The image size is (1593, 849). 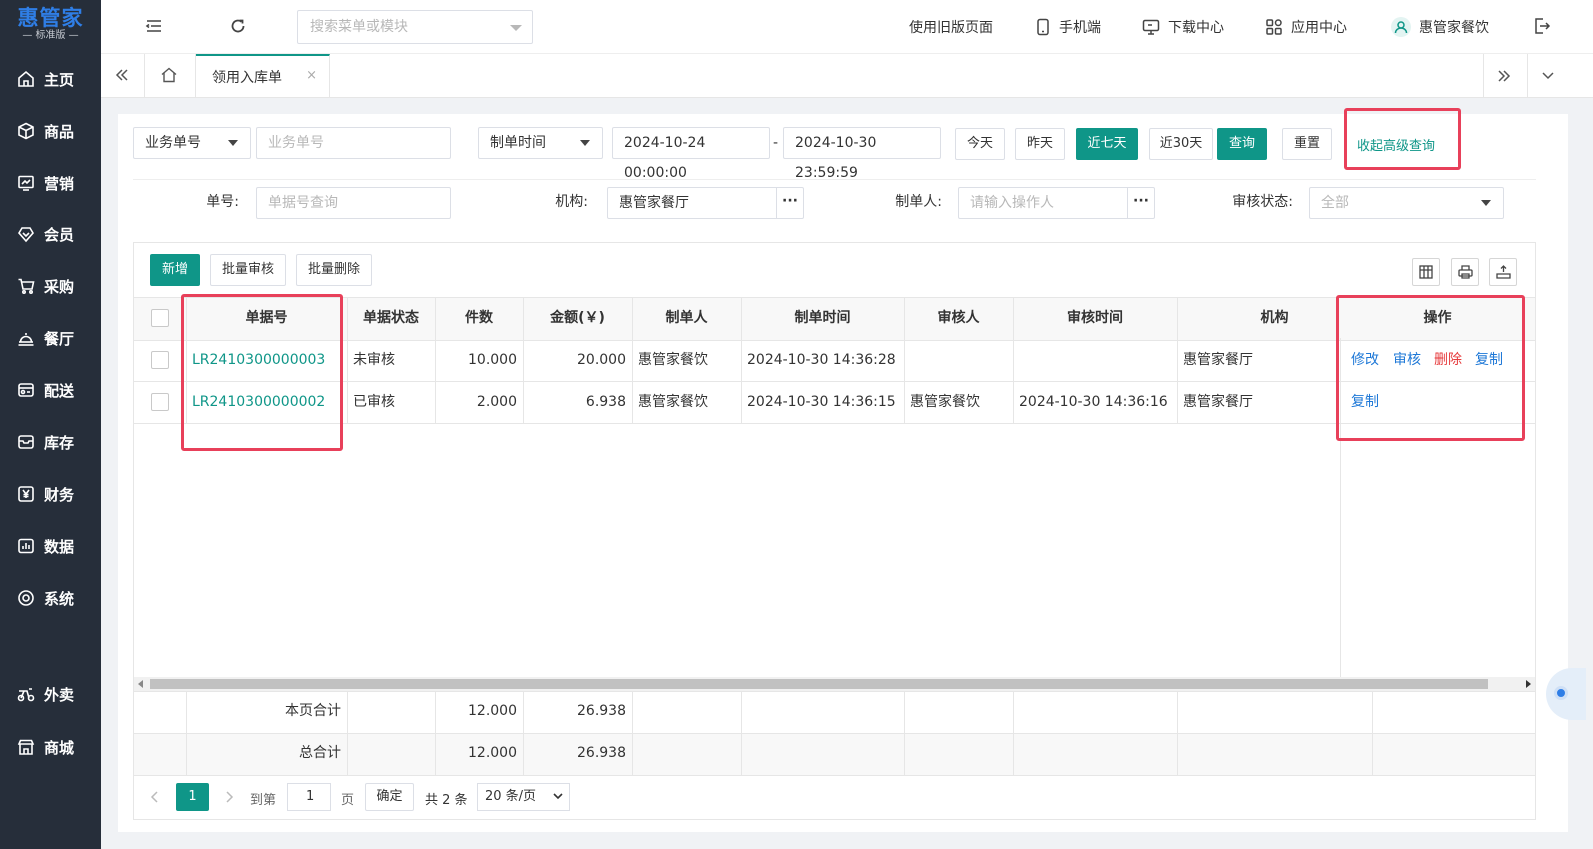 I want to click on time-type-select: 制单时间, so click(x=540, y=143).